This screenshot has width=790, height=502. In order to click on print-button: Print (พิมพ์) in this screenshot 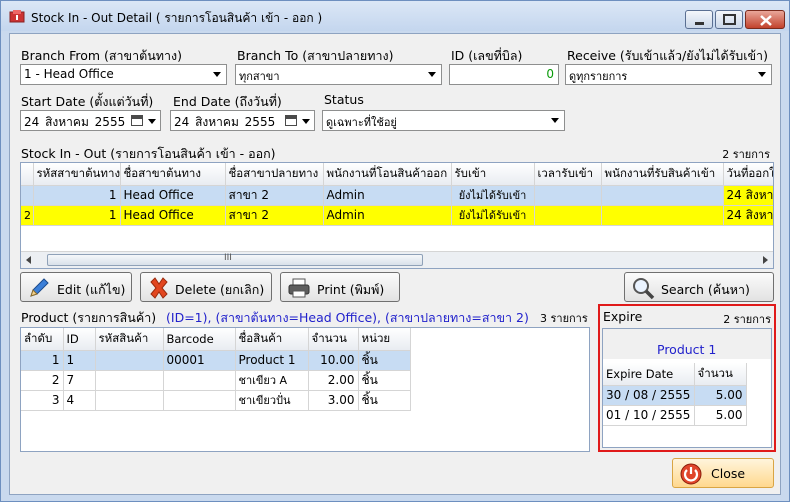, I will do `click(340, 287)`.